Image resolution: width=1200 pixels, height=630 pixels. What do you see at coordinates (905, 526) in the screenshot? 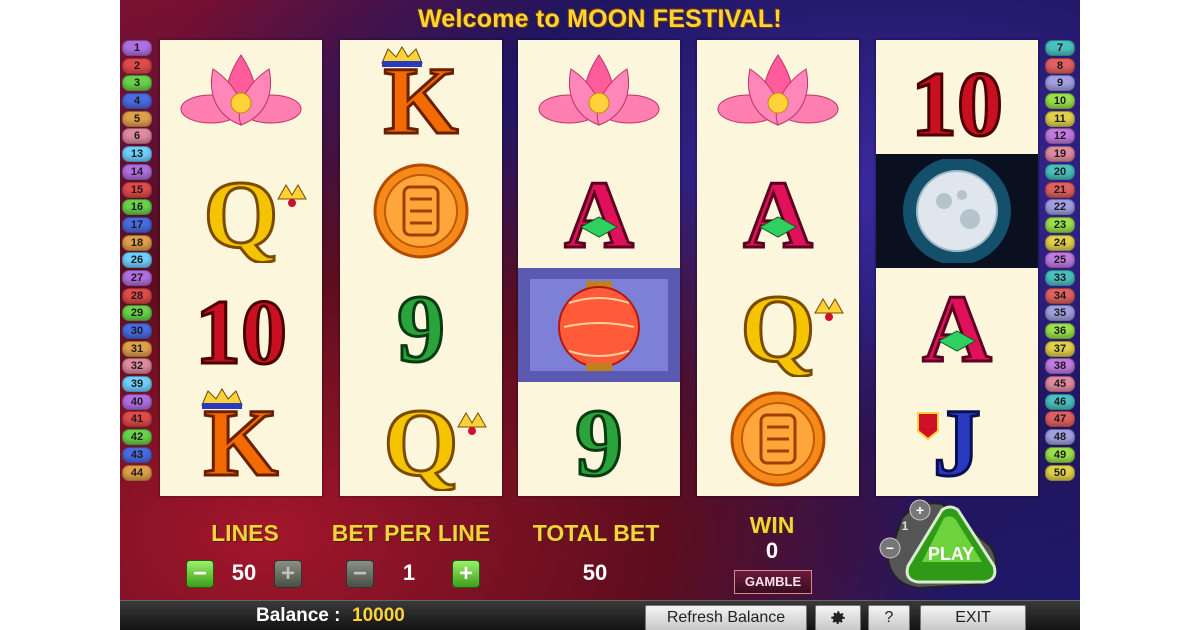
I see `auto-count: 1` at bounding box center [905, 526].